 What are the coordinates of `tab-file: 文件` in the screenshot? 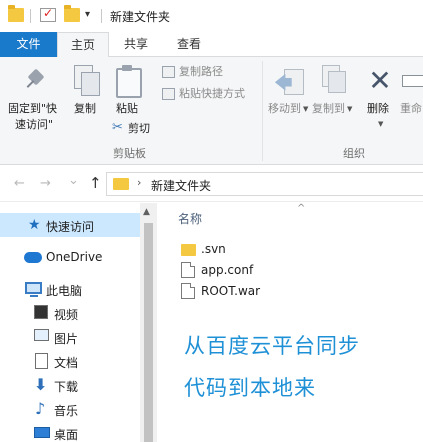 It's located at (28, 44).